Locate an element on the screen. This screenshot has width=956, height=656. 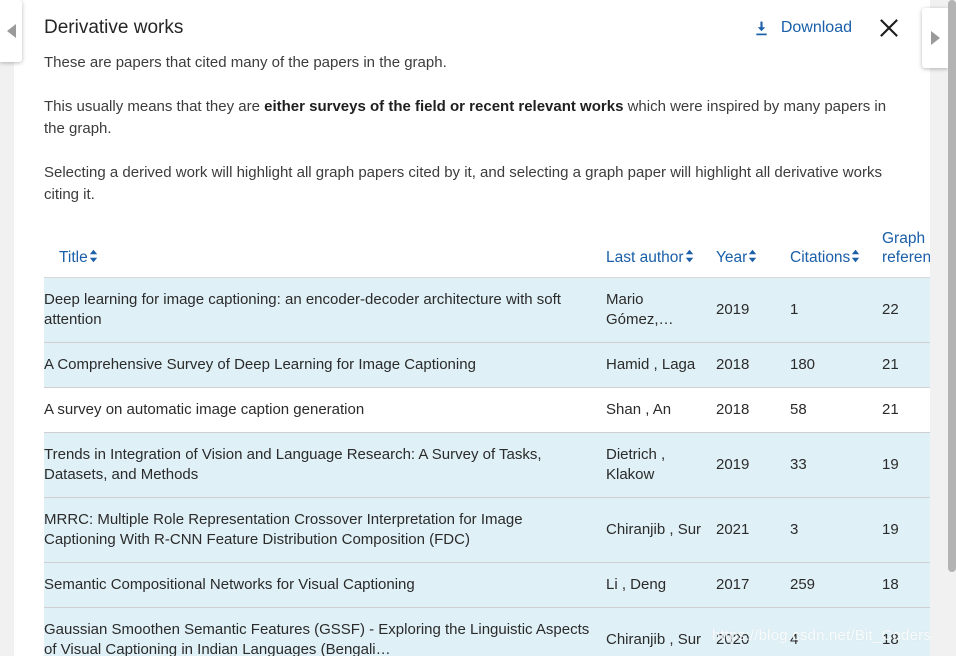
cell-last-author: Li , Deng is located at coordinates (661, 585).